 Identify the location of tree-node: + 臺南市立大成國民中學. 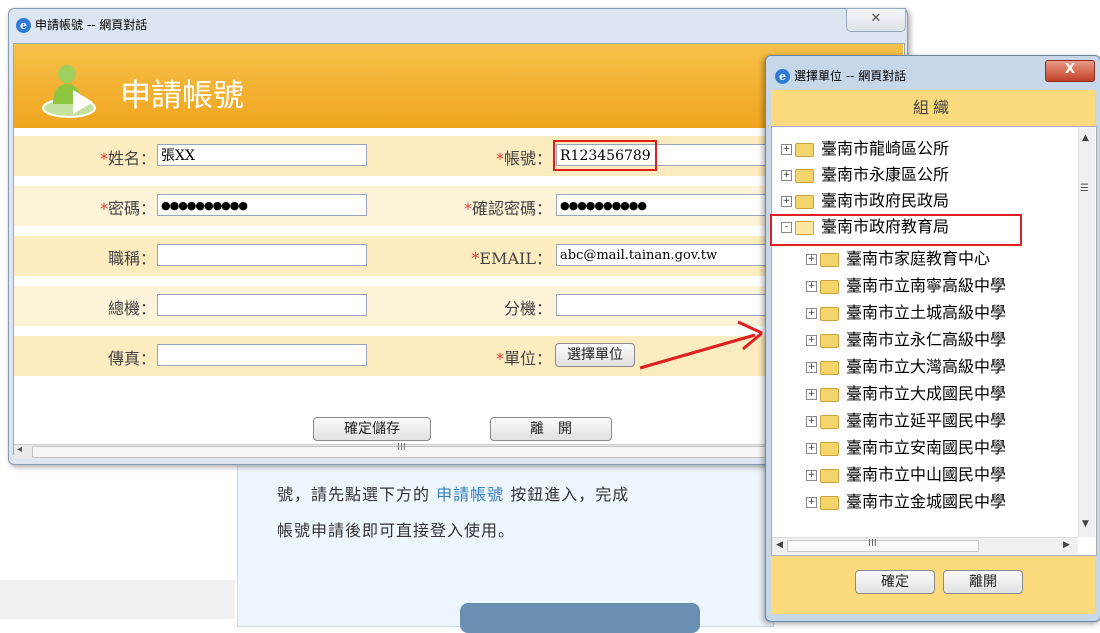
(906, 392).